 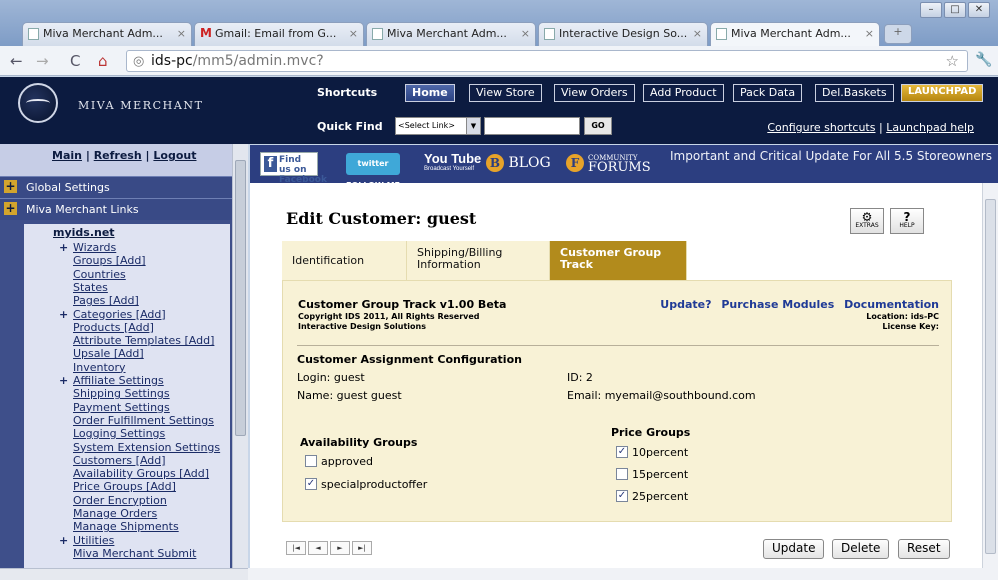 I want to click on facebook-badge: Find us on Facebook, so click(x=293, y=168).